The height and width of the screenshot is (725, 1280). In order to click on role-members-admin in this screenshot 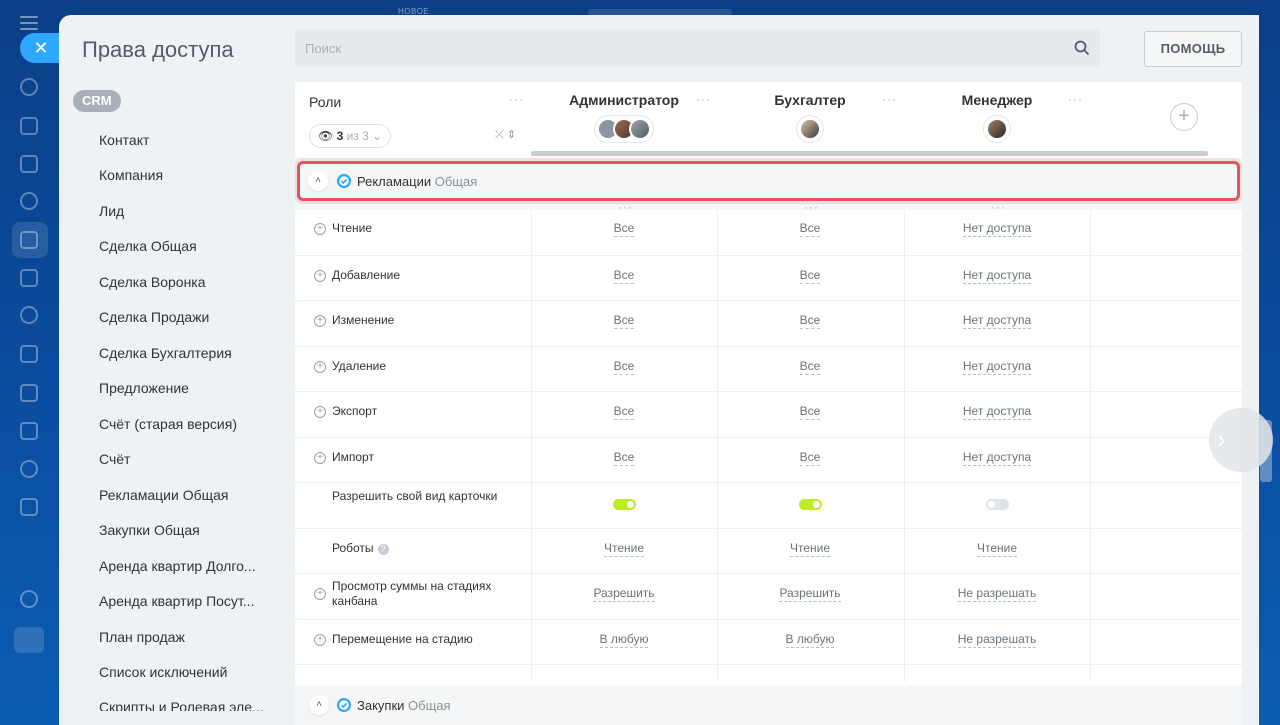, I will do `click(624, 129)`.